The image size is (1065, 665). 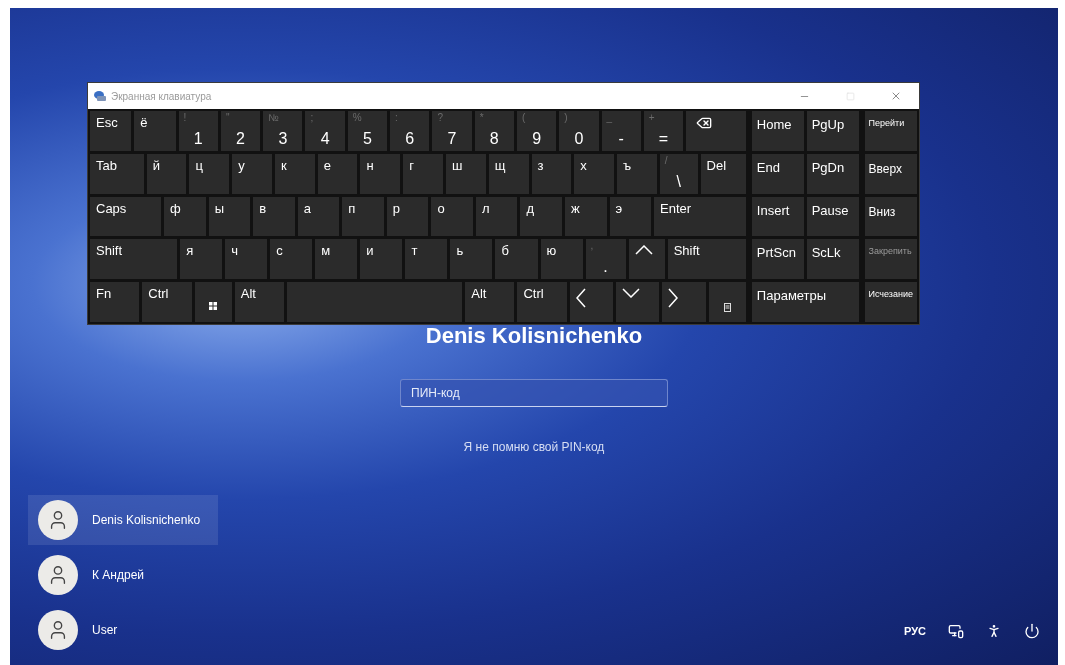 I want to click on keyboard-key: ч, so click(x=246, y=259).